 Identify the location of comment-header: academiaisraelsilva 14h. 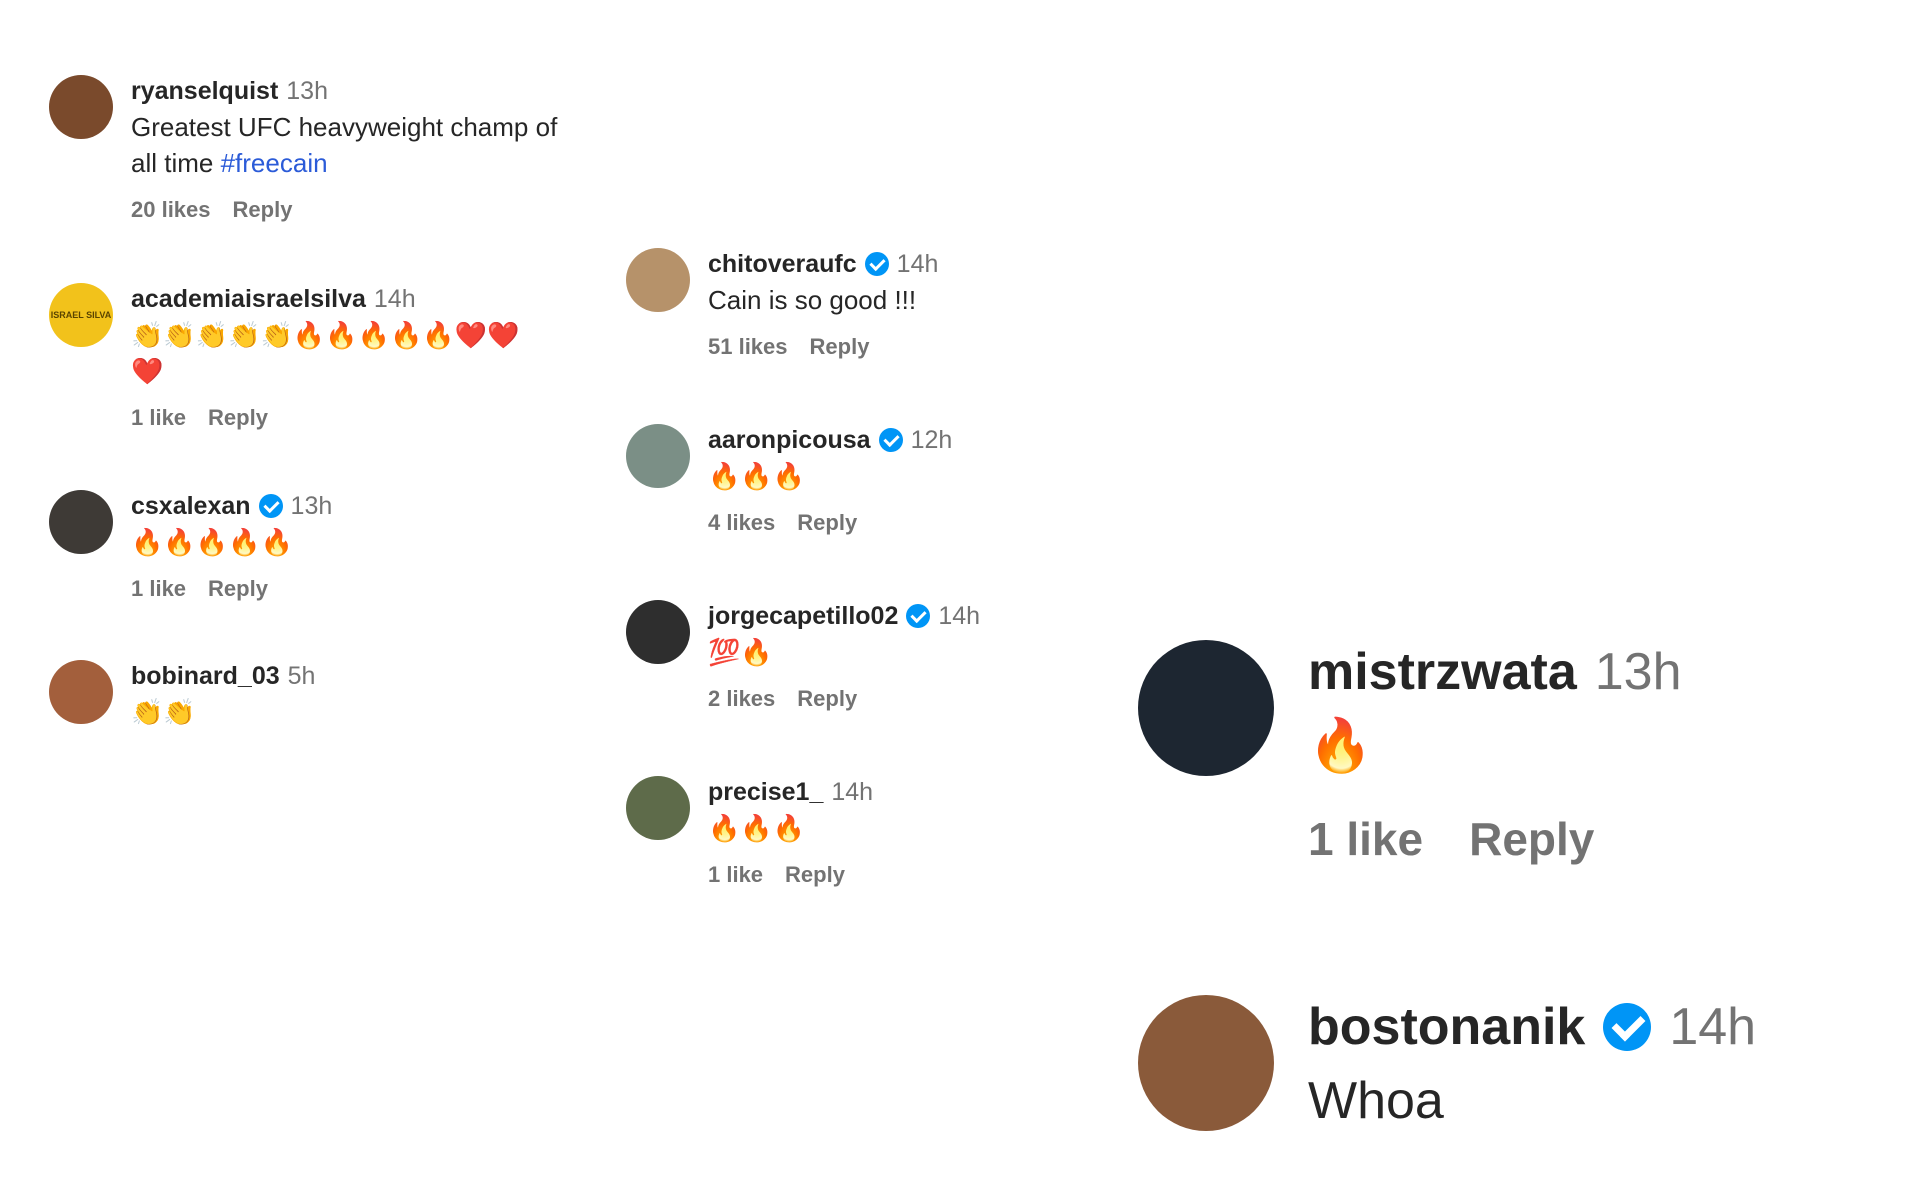
(341, 299).